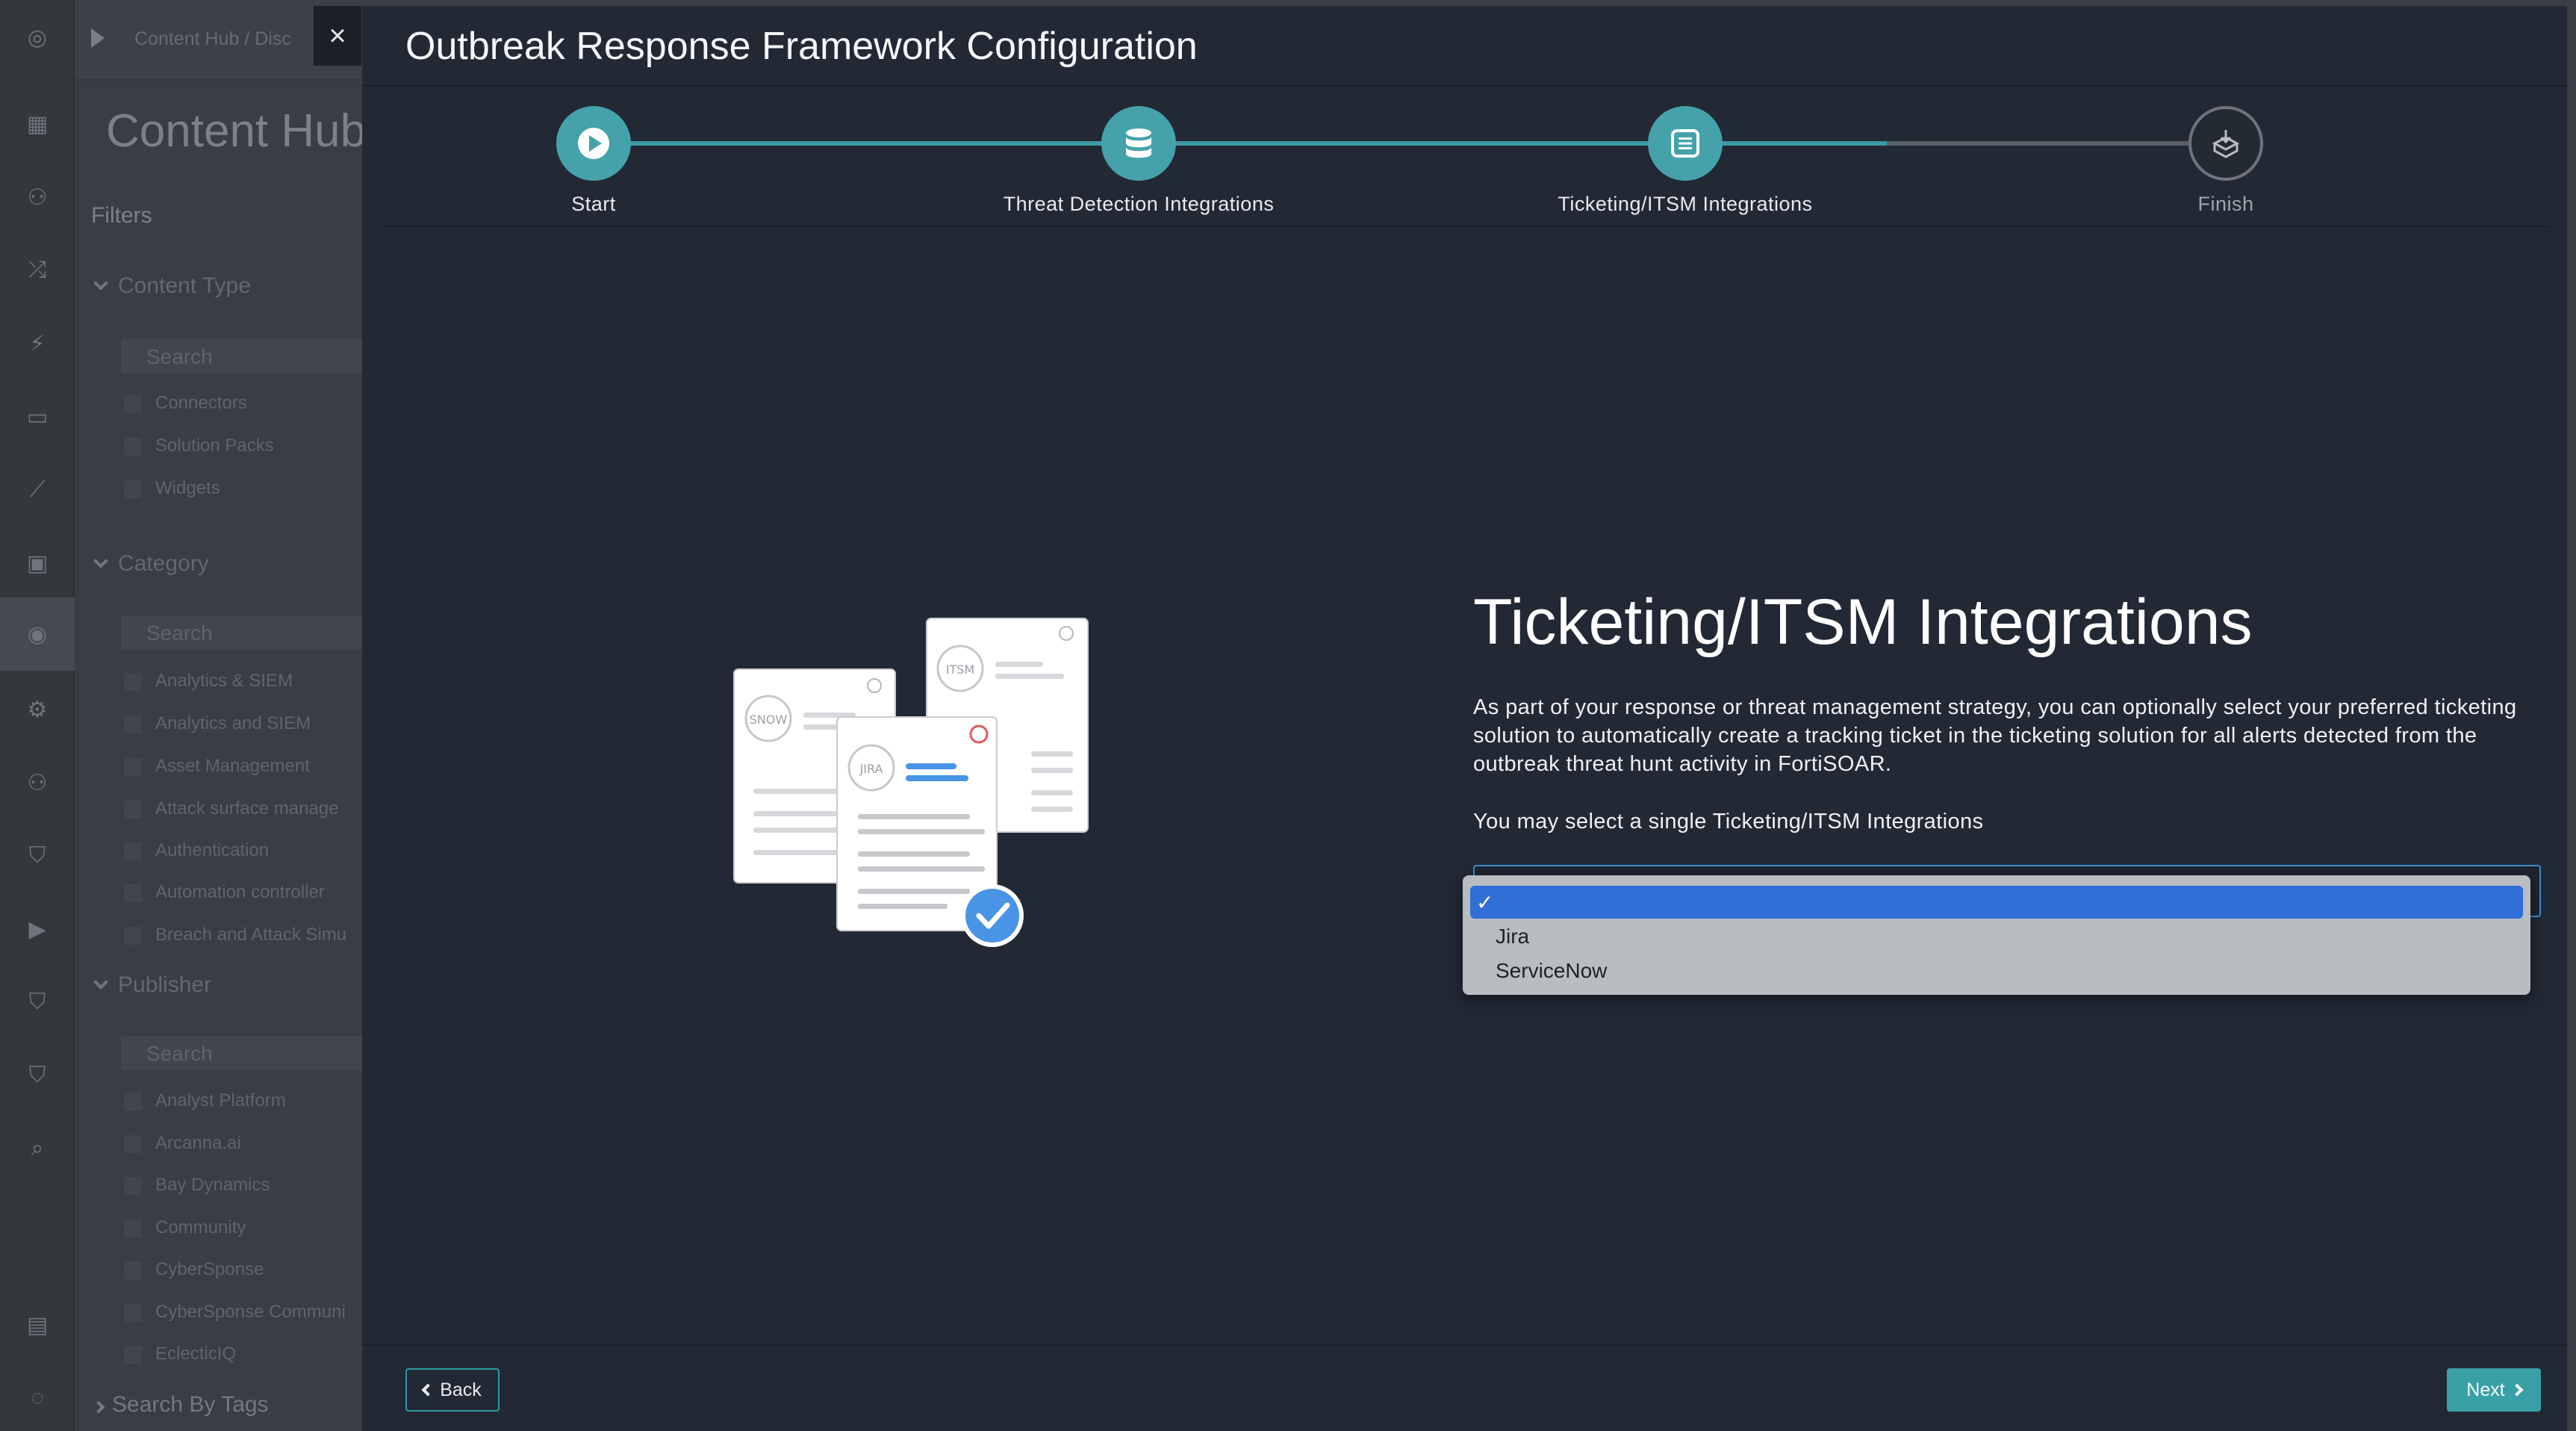 This screenshot has height=1431, width=2576. What do you see at coordinates (37, 1398) in the screenshot?
I see `help-icon: ◌` at bounding box center [37, 1398].